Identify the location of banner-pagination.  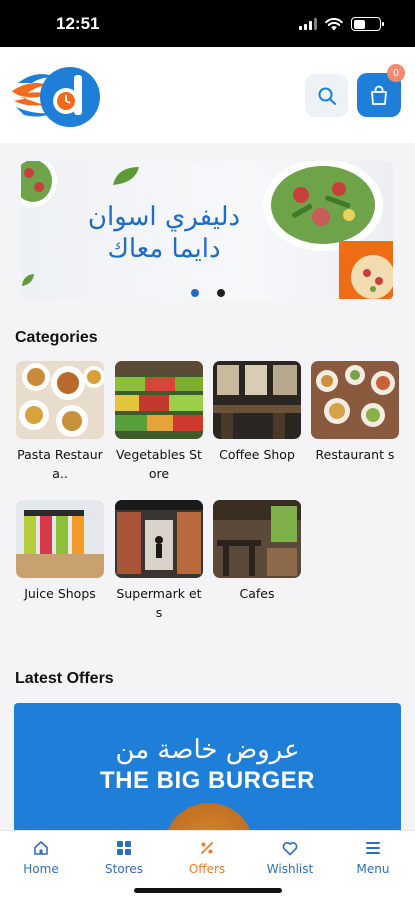
(208, 293).